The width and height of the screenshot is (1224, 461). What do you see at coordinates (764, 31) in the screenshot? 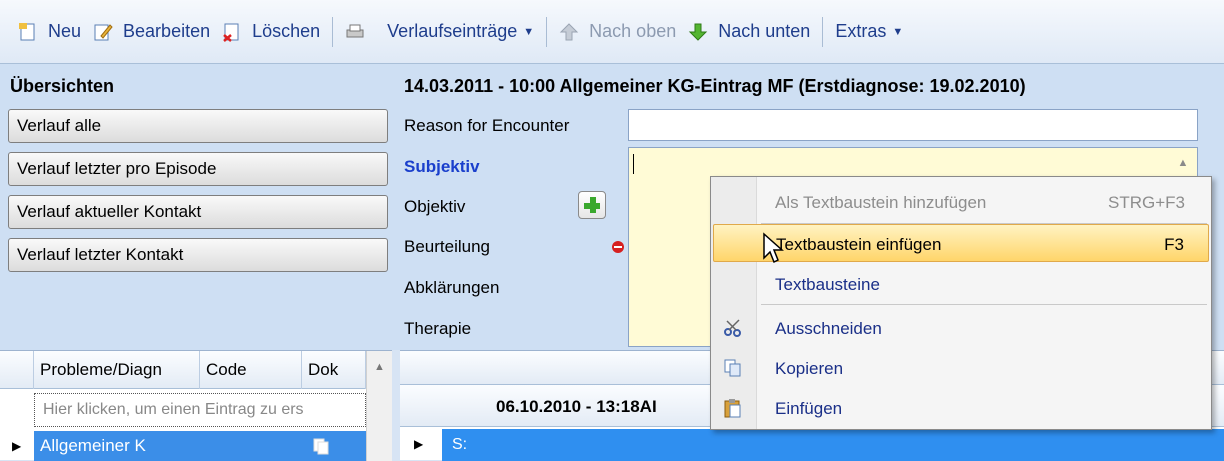
I see `move-down-label: Nach unten` at bounding box center [764, 31].